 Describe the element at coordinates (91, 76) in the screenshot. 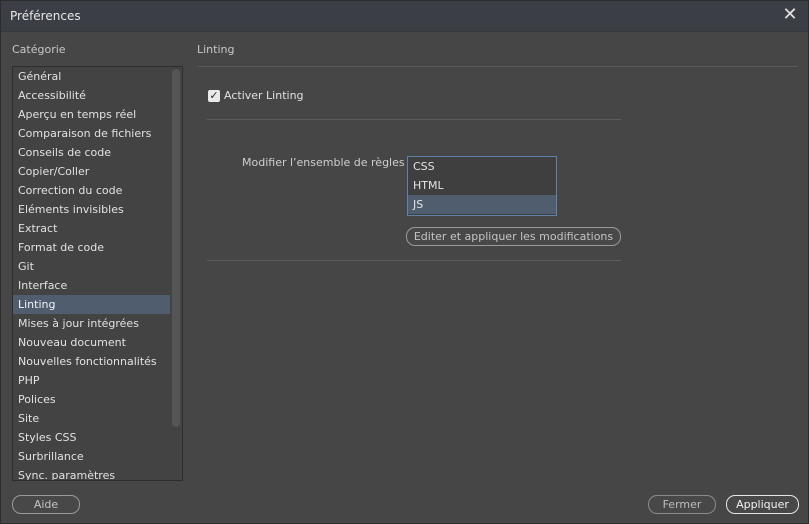

I see `sidebar-item-0: Général` at that location.